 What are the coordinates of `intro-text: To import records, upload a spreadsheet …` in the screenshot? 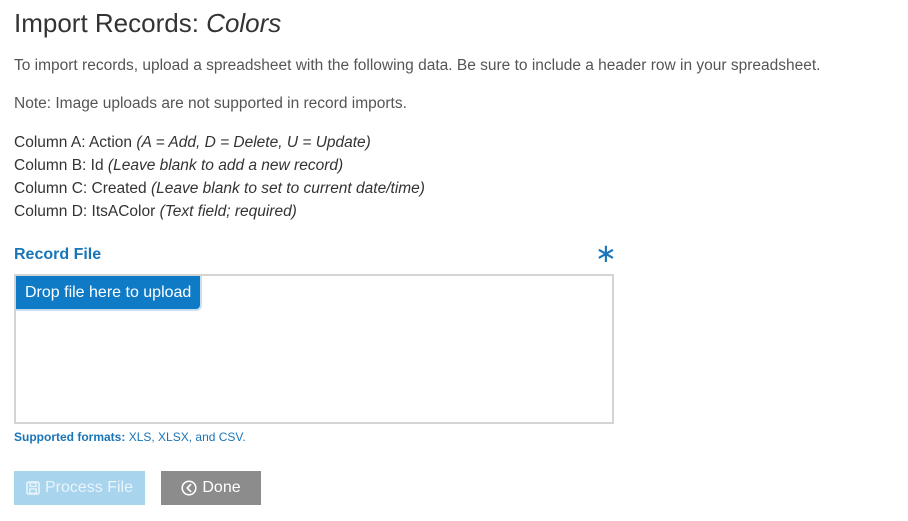 It's located at (417, 65).